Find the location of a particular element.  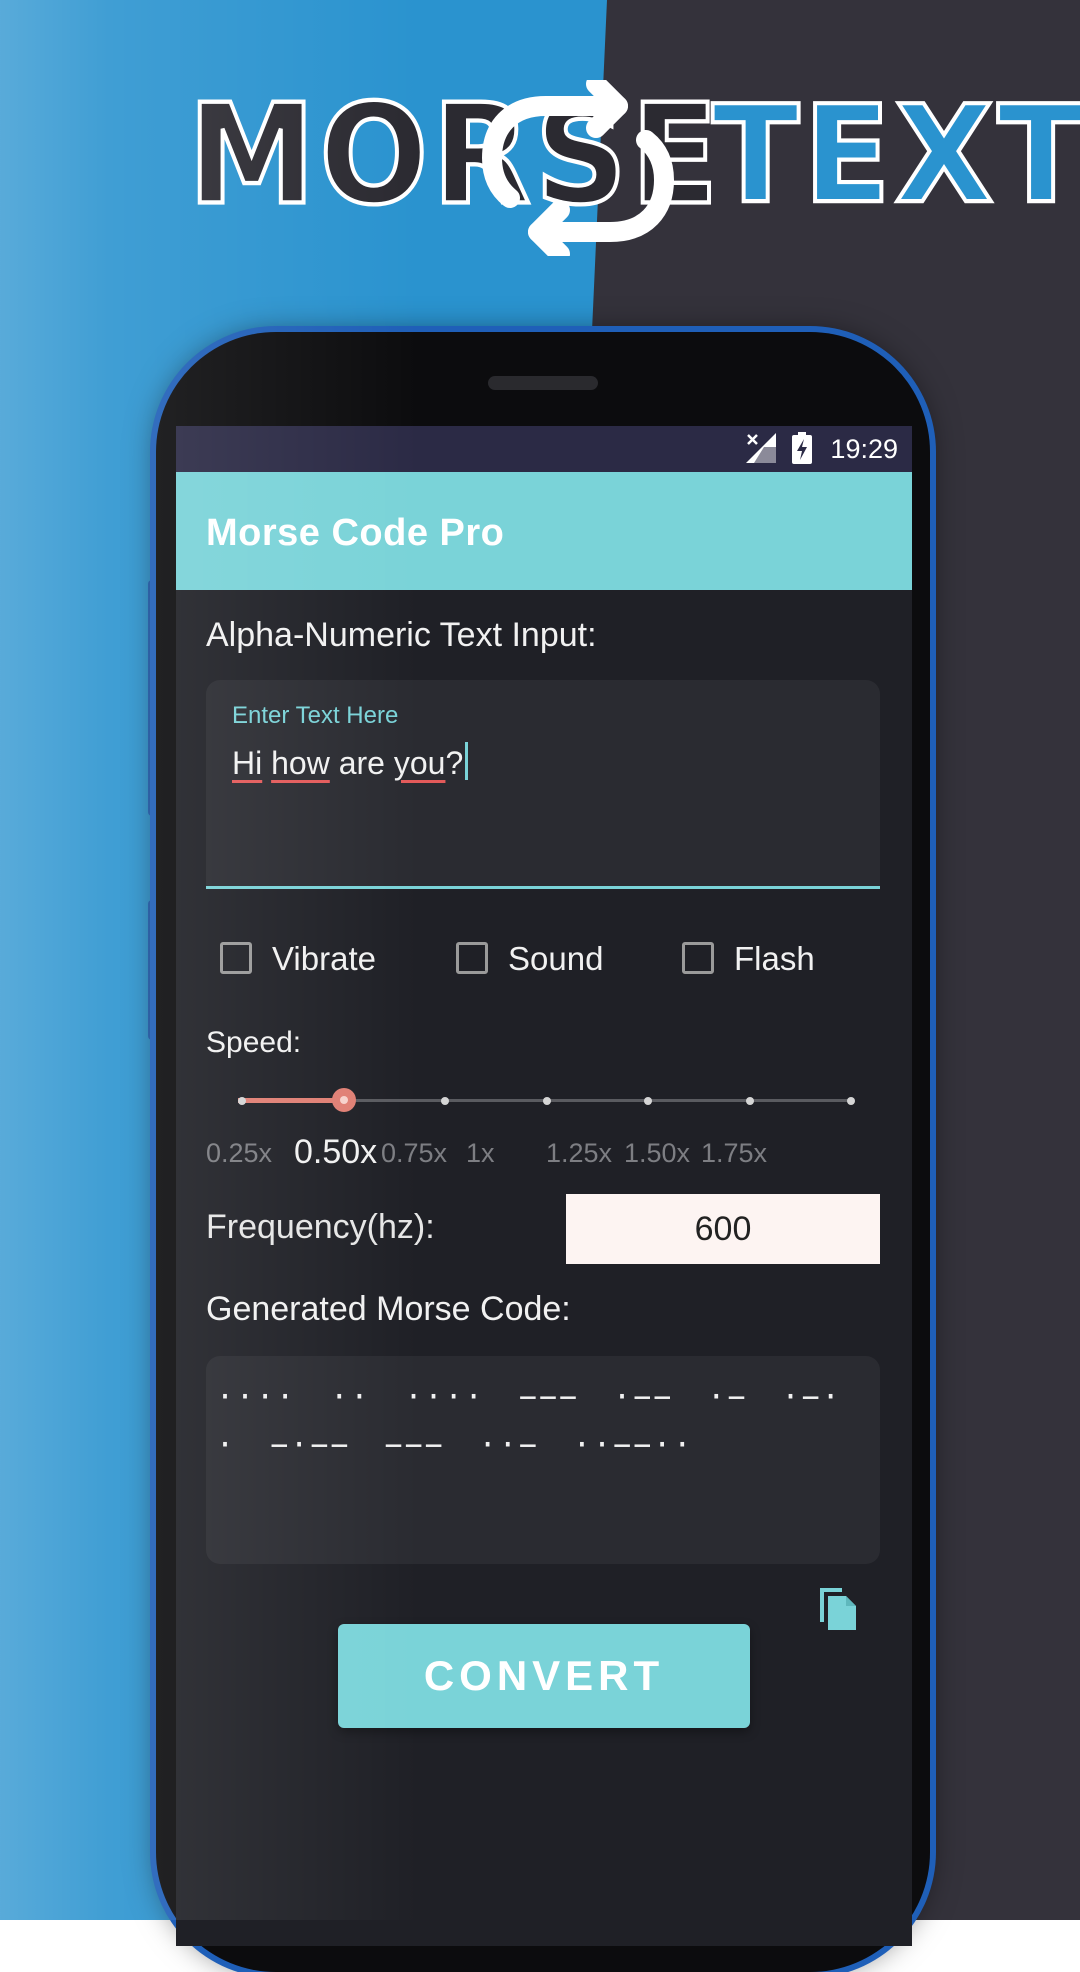

speed-tick-label: 0.50x is located at coordinates (335, 1152).